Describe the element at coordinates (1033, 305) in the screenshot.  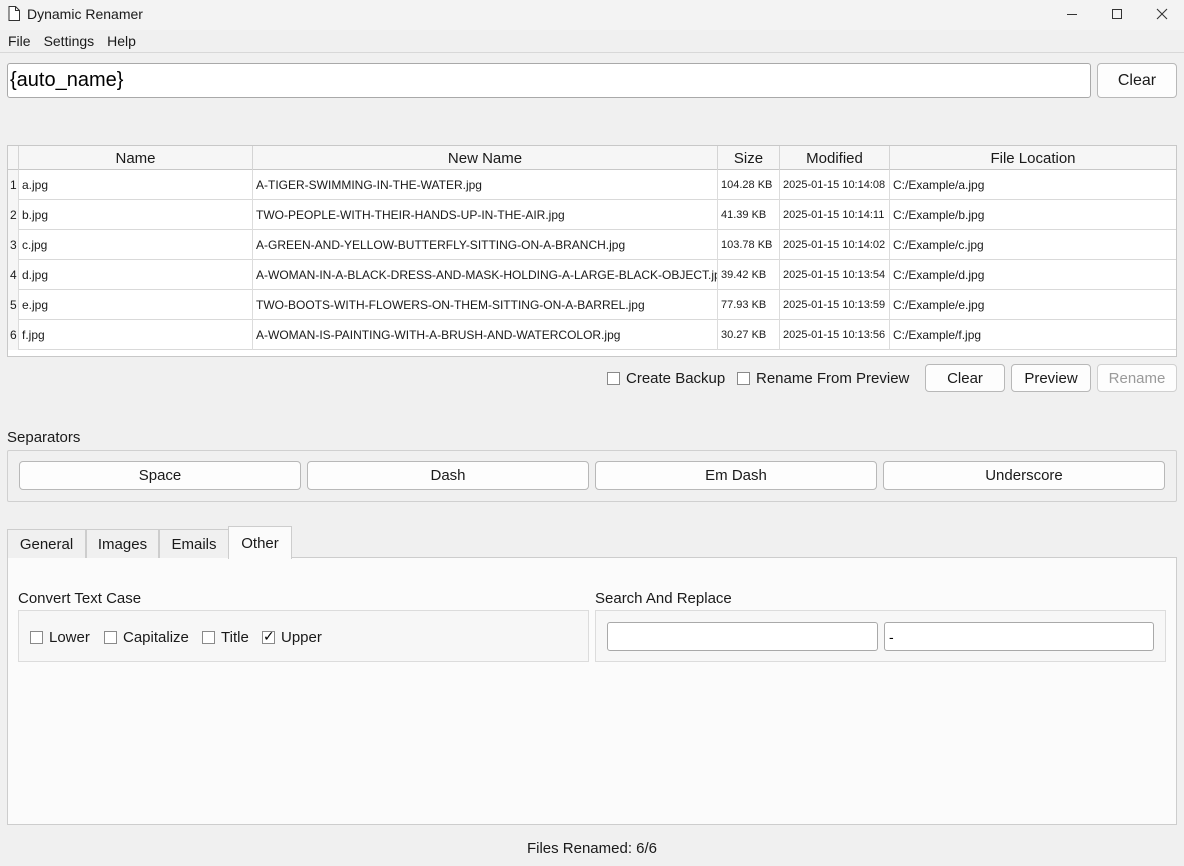
I see `cell-file-location: C:/Example/e.jpg` at that location.